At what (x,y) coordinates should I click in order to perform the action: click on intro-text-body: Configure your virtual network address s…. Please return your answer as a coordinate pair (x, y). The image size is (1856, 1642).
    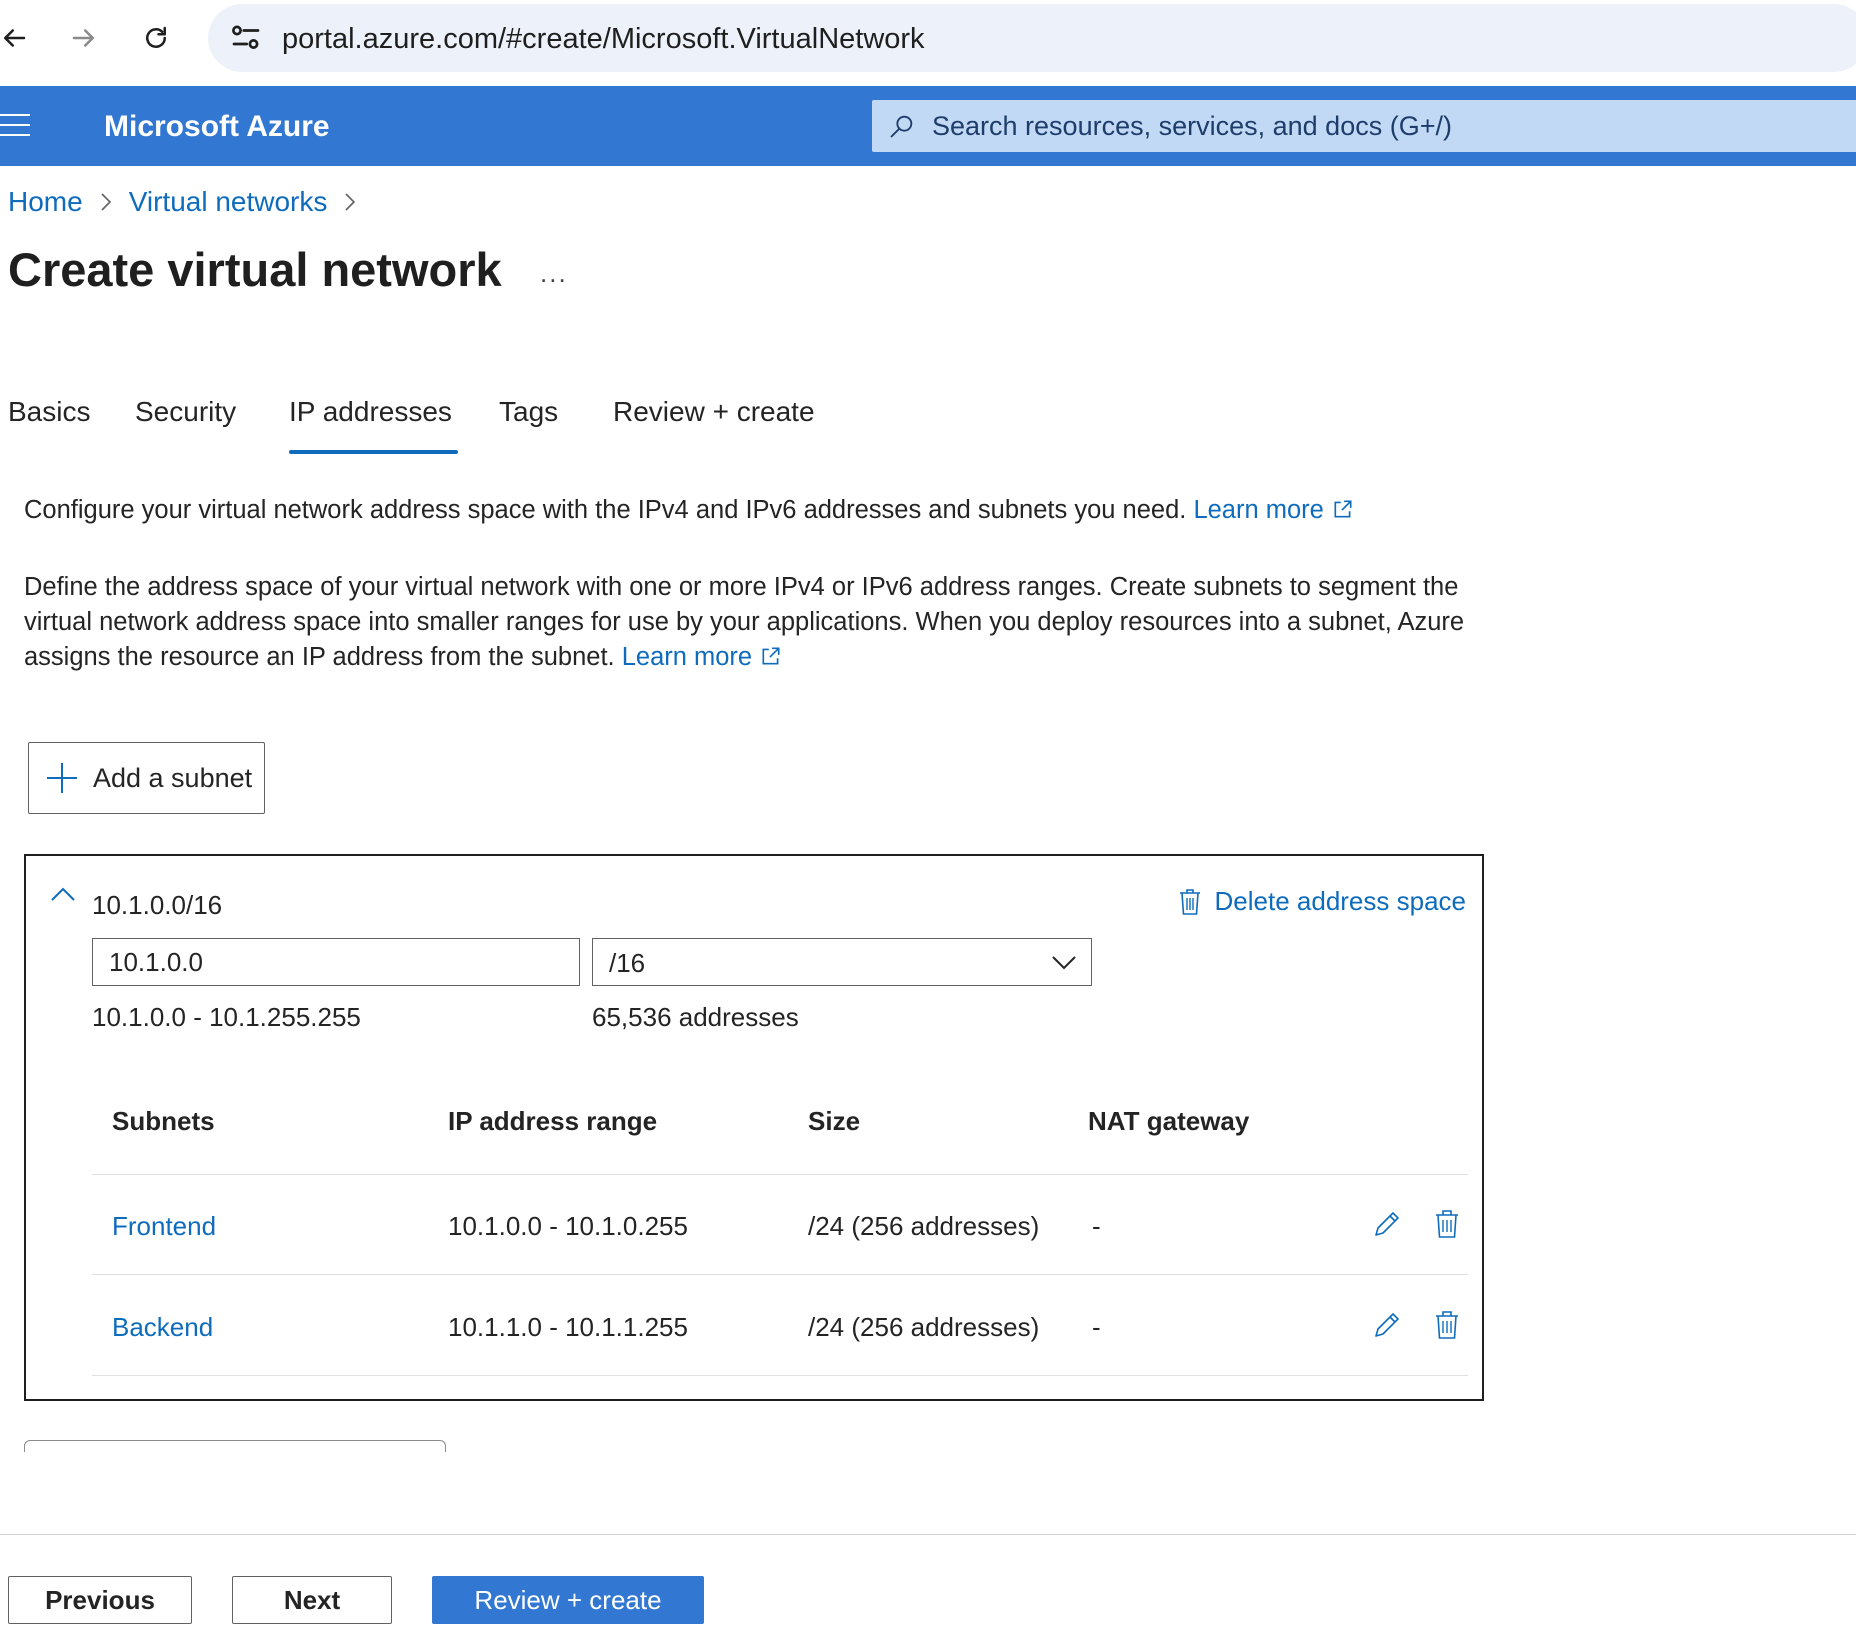
    Looking at the image, I should click on (605, 510).